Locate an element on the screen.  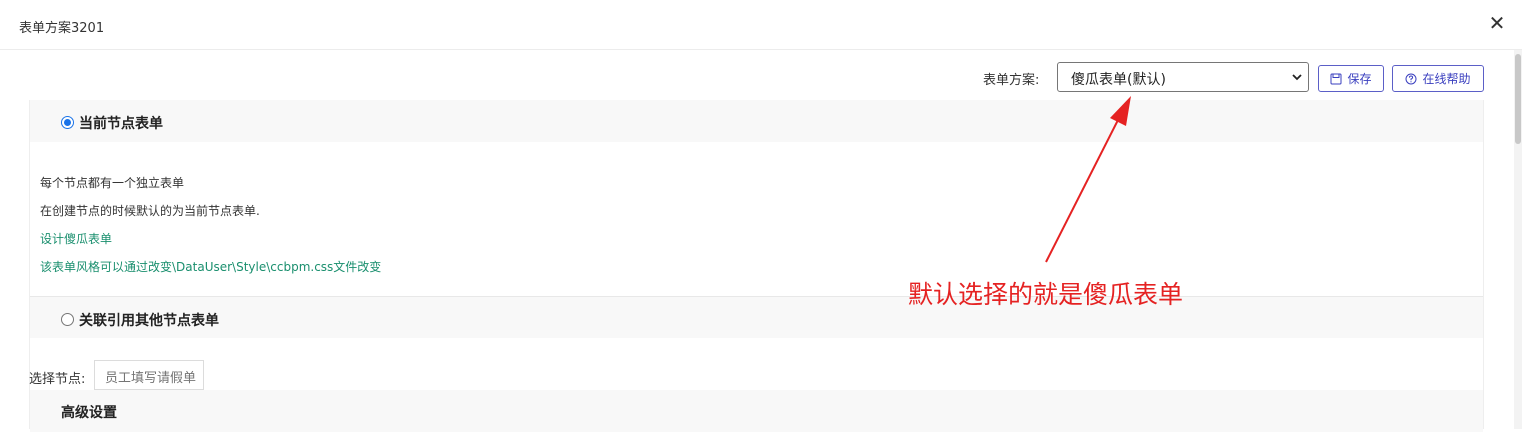
save-button: 保存 is located at coordinates (1351, 78).